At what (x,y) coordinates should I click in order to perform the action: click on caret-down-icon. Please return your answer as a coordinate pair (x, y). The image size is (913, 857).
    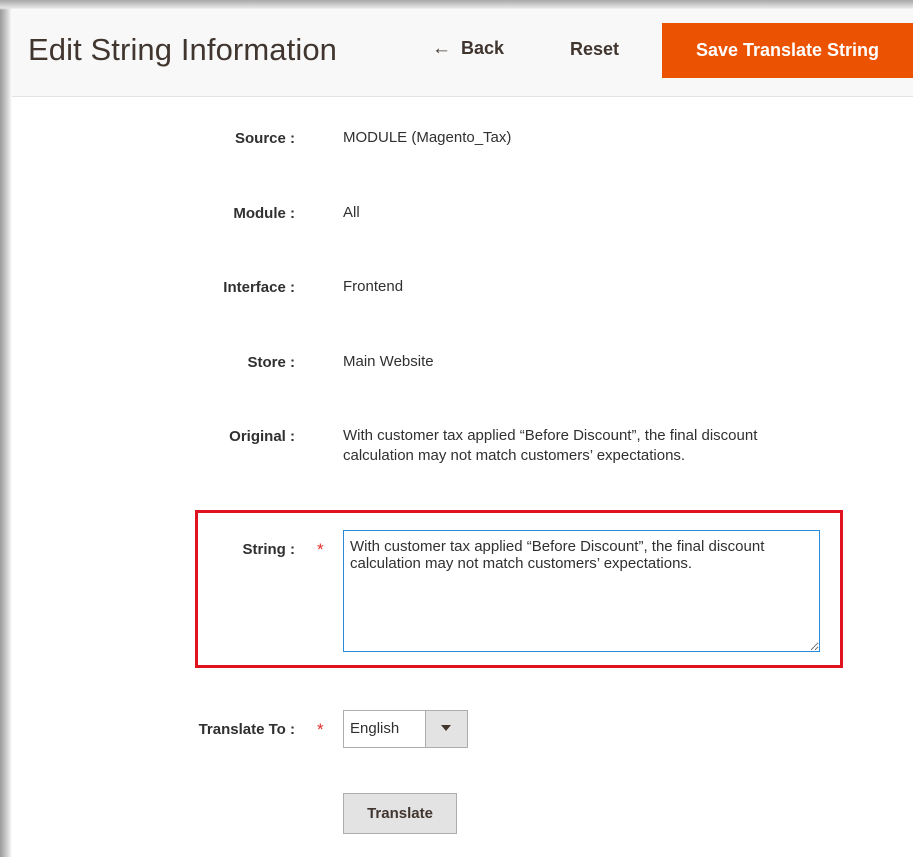
    Looking at the image, I should click on (446, 728).